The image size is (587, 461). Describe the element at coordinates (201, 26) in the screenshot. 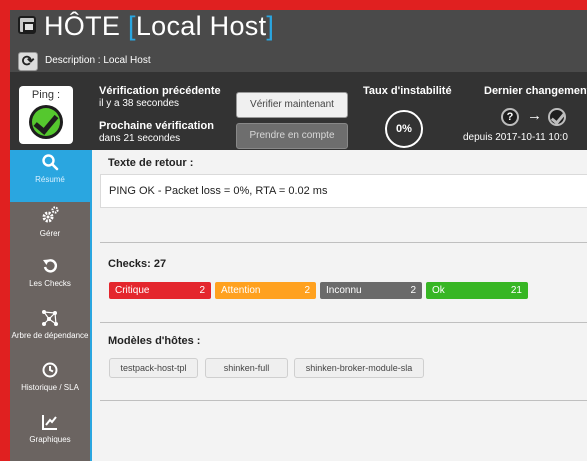

I see `host-name: Local Host` at that location.